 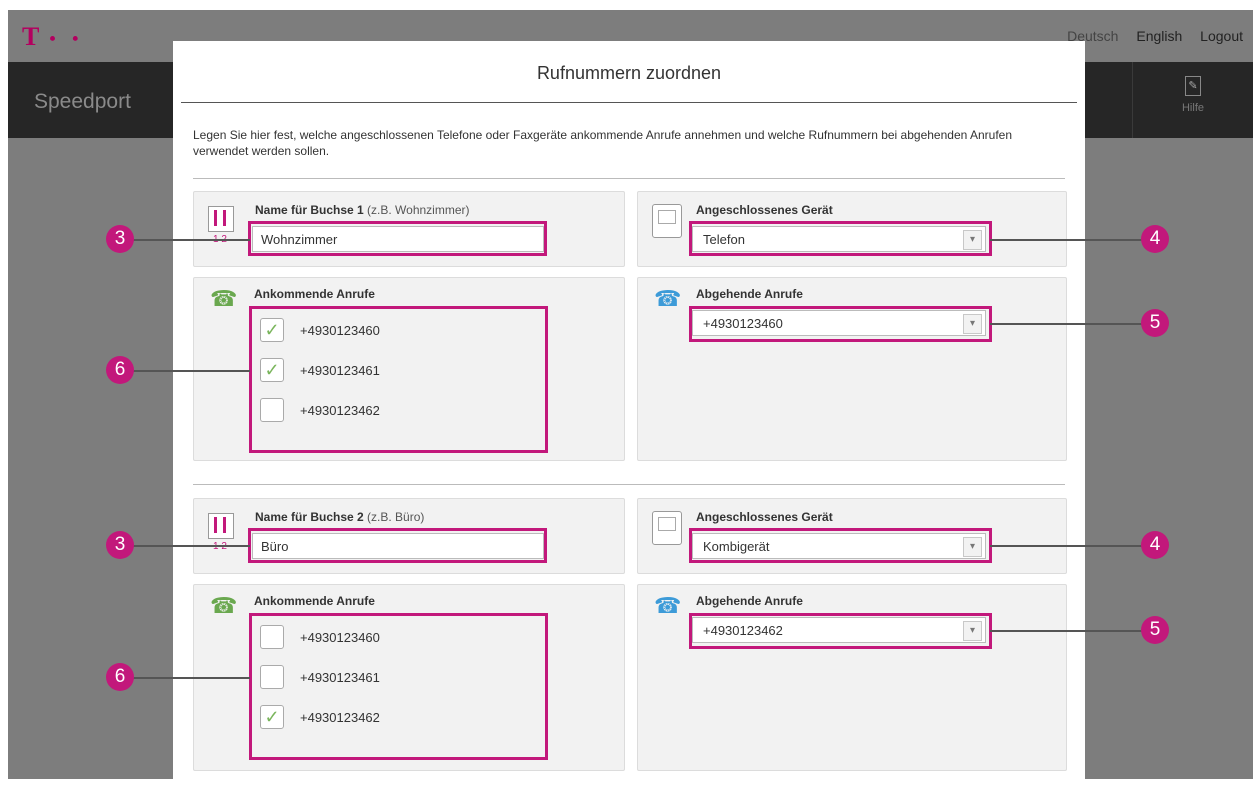 What do you see at coordinates (629, 178) in the screenshot?
I see `intro-divider` at bounding box center [629, 178].